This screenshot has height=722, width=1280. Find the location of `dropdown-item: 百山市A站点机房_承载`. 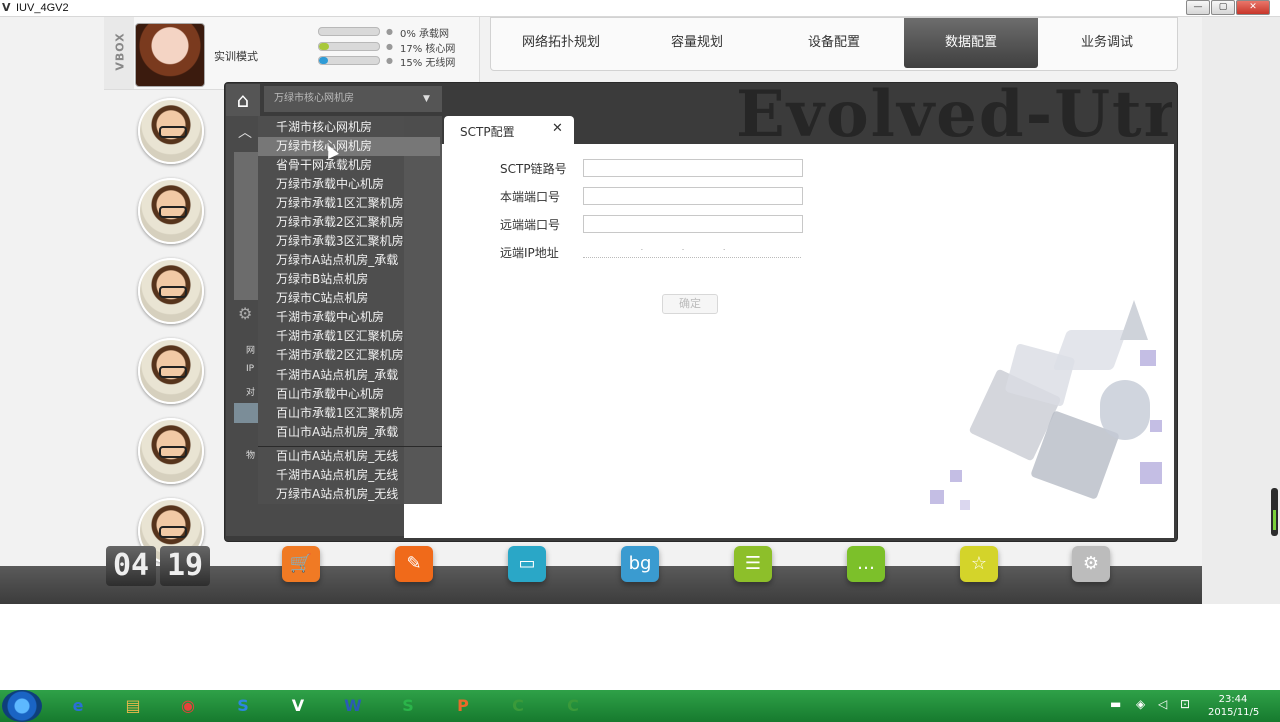

dropdown-item: 百山市A站点机房_承载 is located at coordinates (337, 432).